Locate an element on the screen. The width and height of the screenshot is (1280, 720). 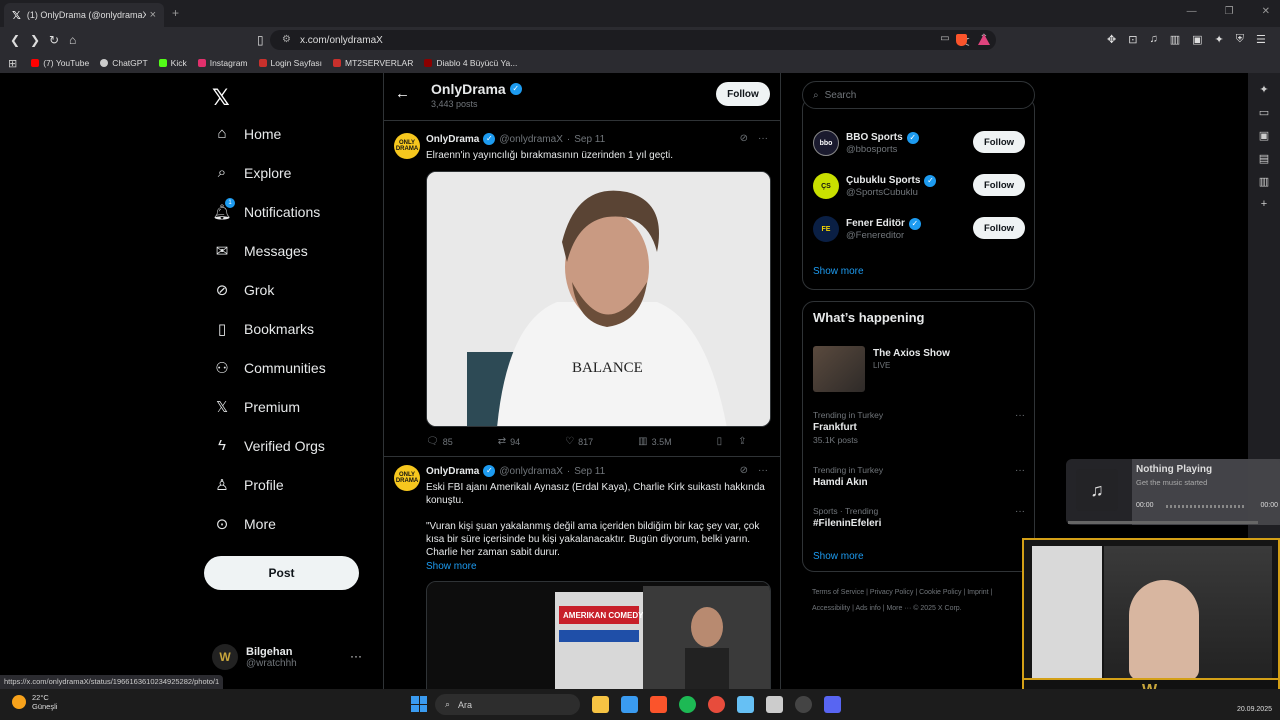
nav-communities: ⚇ Communities is located at coordinates (268, 368).